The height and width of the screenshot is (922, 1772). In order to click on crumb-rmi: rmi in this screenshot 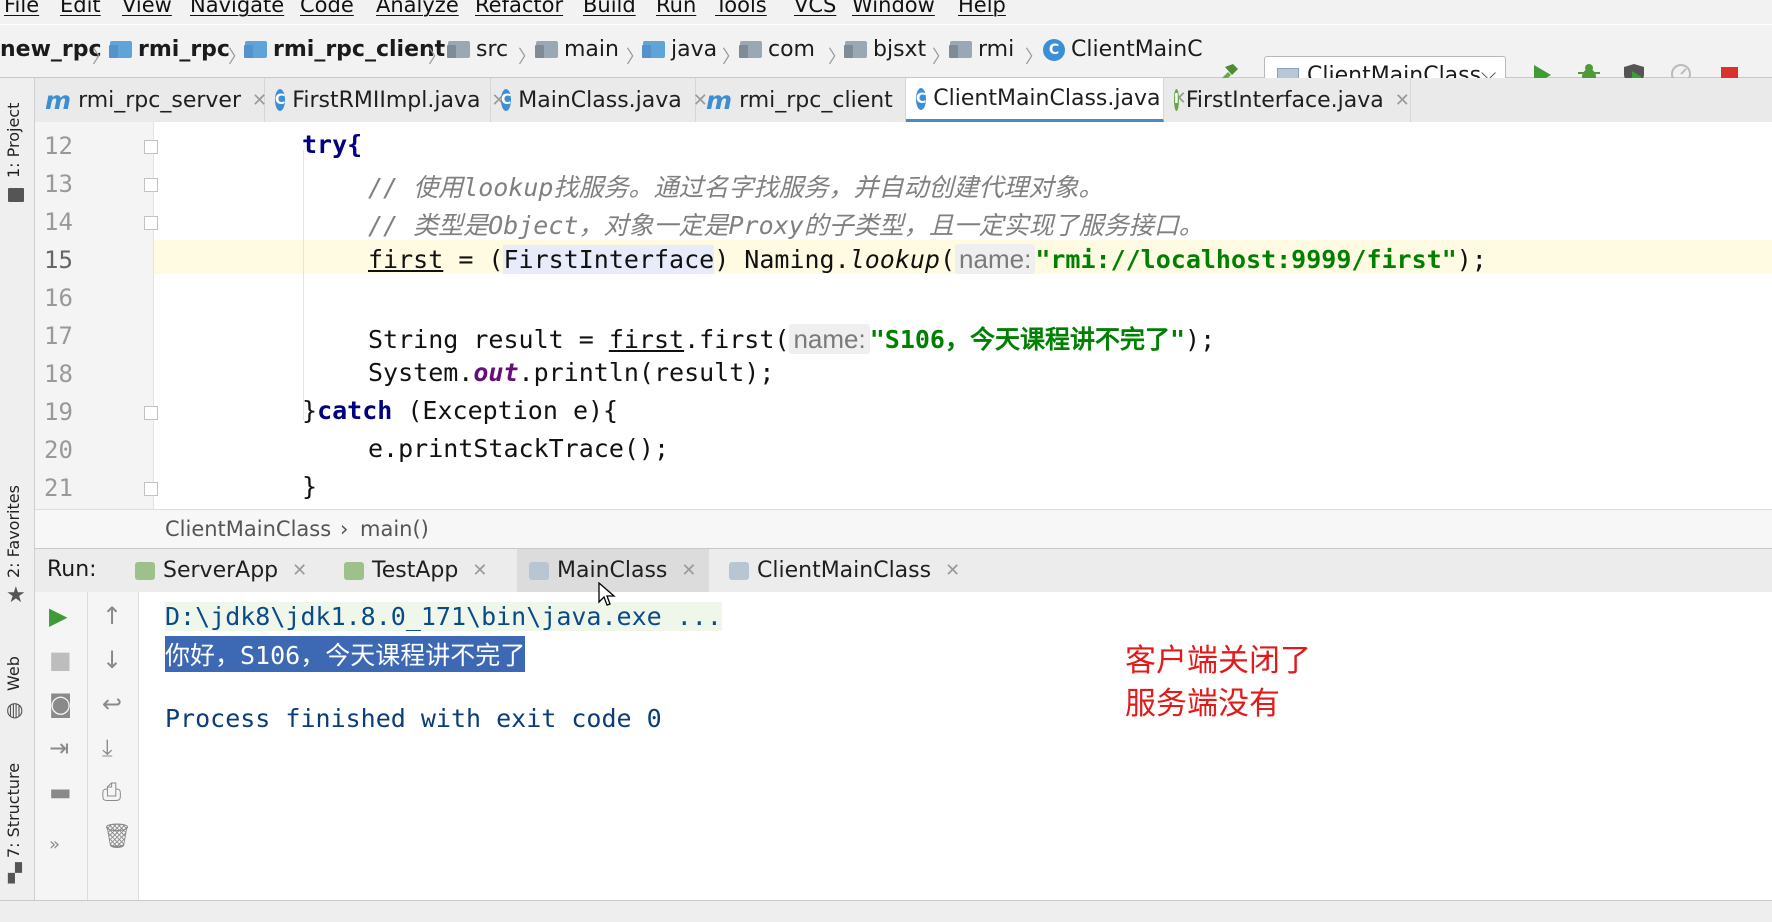, I will do `click(982, 49)`.